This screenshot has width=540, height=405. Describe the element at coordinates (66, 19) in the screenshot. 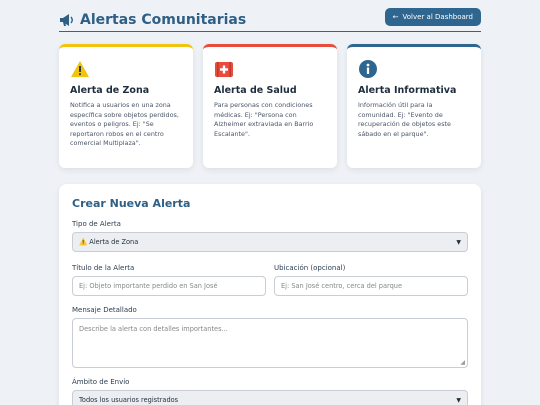

I see `megaphone-icon` at that location.